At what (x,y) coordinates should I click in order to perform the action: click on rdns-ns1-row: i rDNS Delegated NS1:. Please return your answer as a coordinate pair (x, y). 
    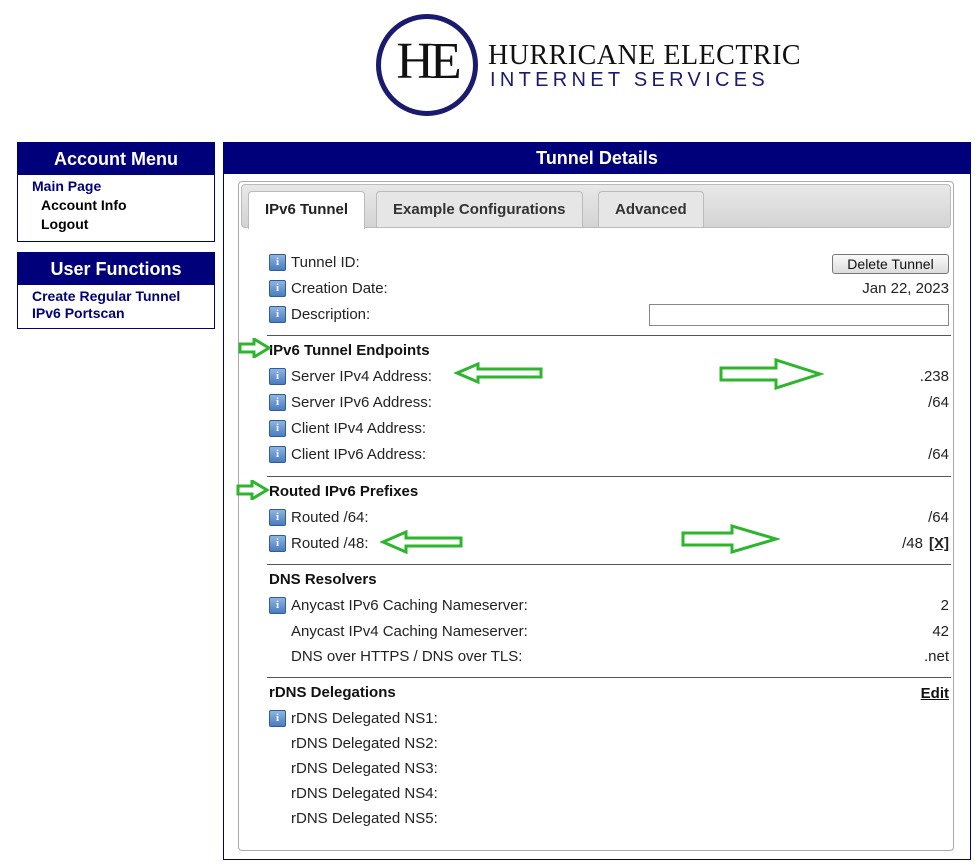
    Looking at the image, I should click on (353, 718).